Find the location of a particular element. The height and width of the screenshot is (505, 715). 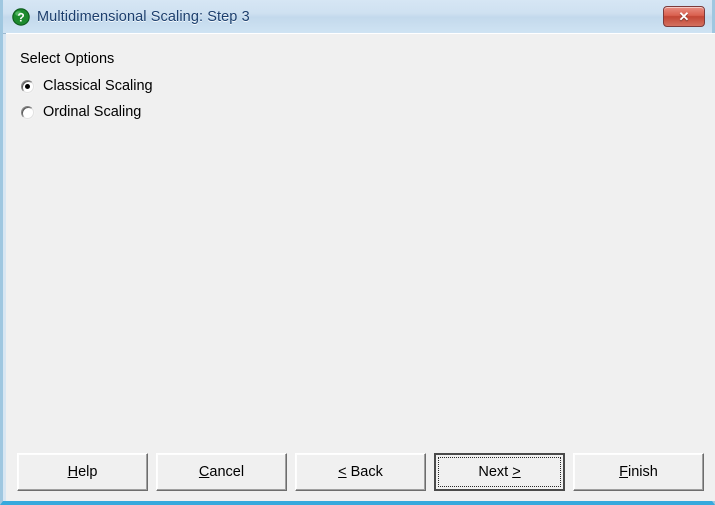

help-question-icon: ? is located at coordinates (21, 16).